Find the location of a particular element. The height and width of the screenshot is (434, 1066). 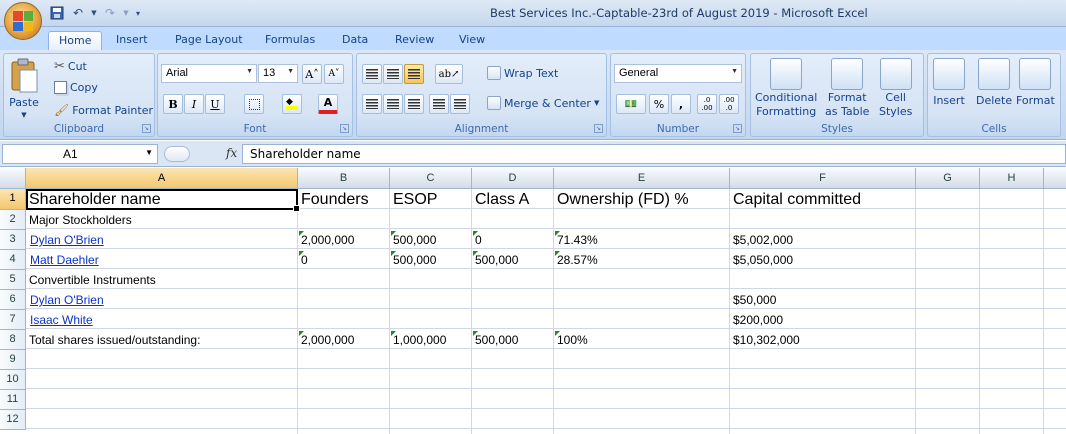

tab-data: Data is located at coordinates (355, 40).